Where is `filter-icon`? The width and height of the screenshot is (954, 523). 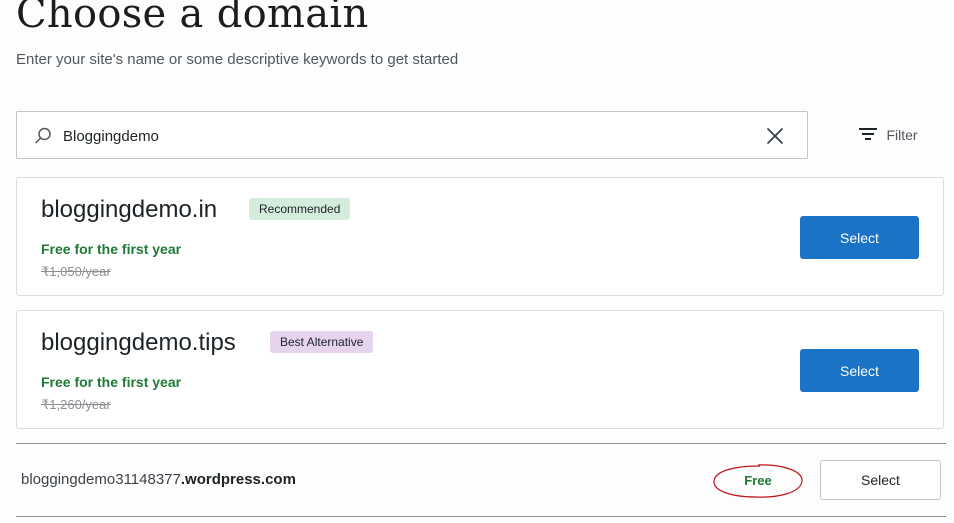 filter-icon is located at coordinates (868, 135).